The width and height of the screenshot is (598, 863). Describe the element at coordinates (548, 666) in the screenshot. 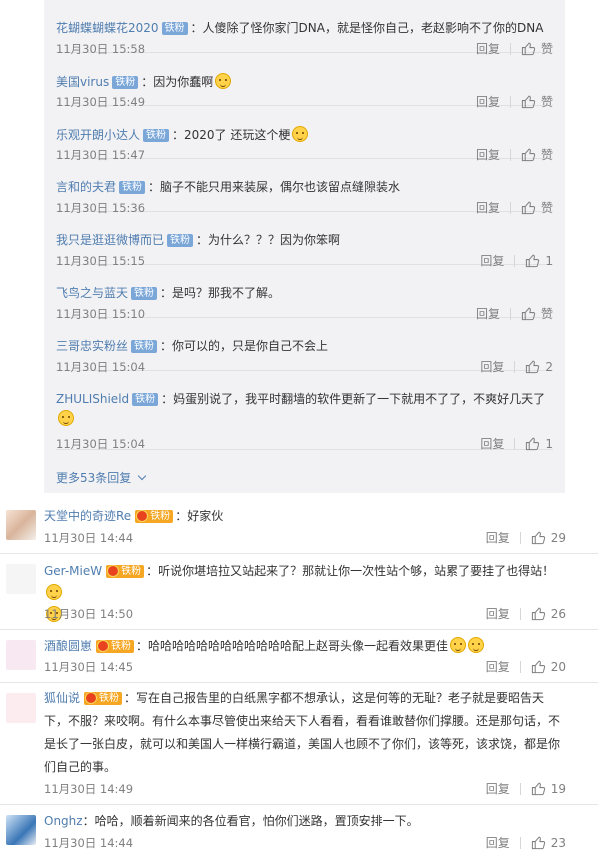

I see `like-button: 20` at that location.